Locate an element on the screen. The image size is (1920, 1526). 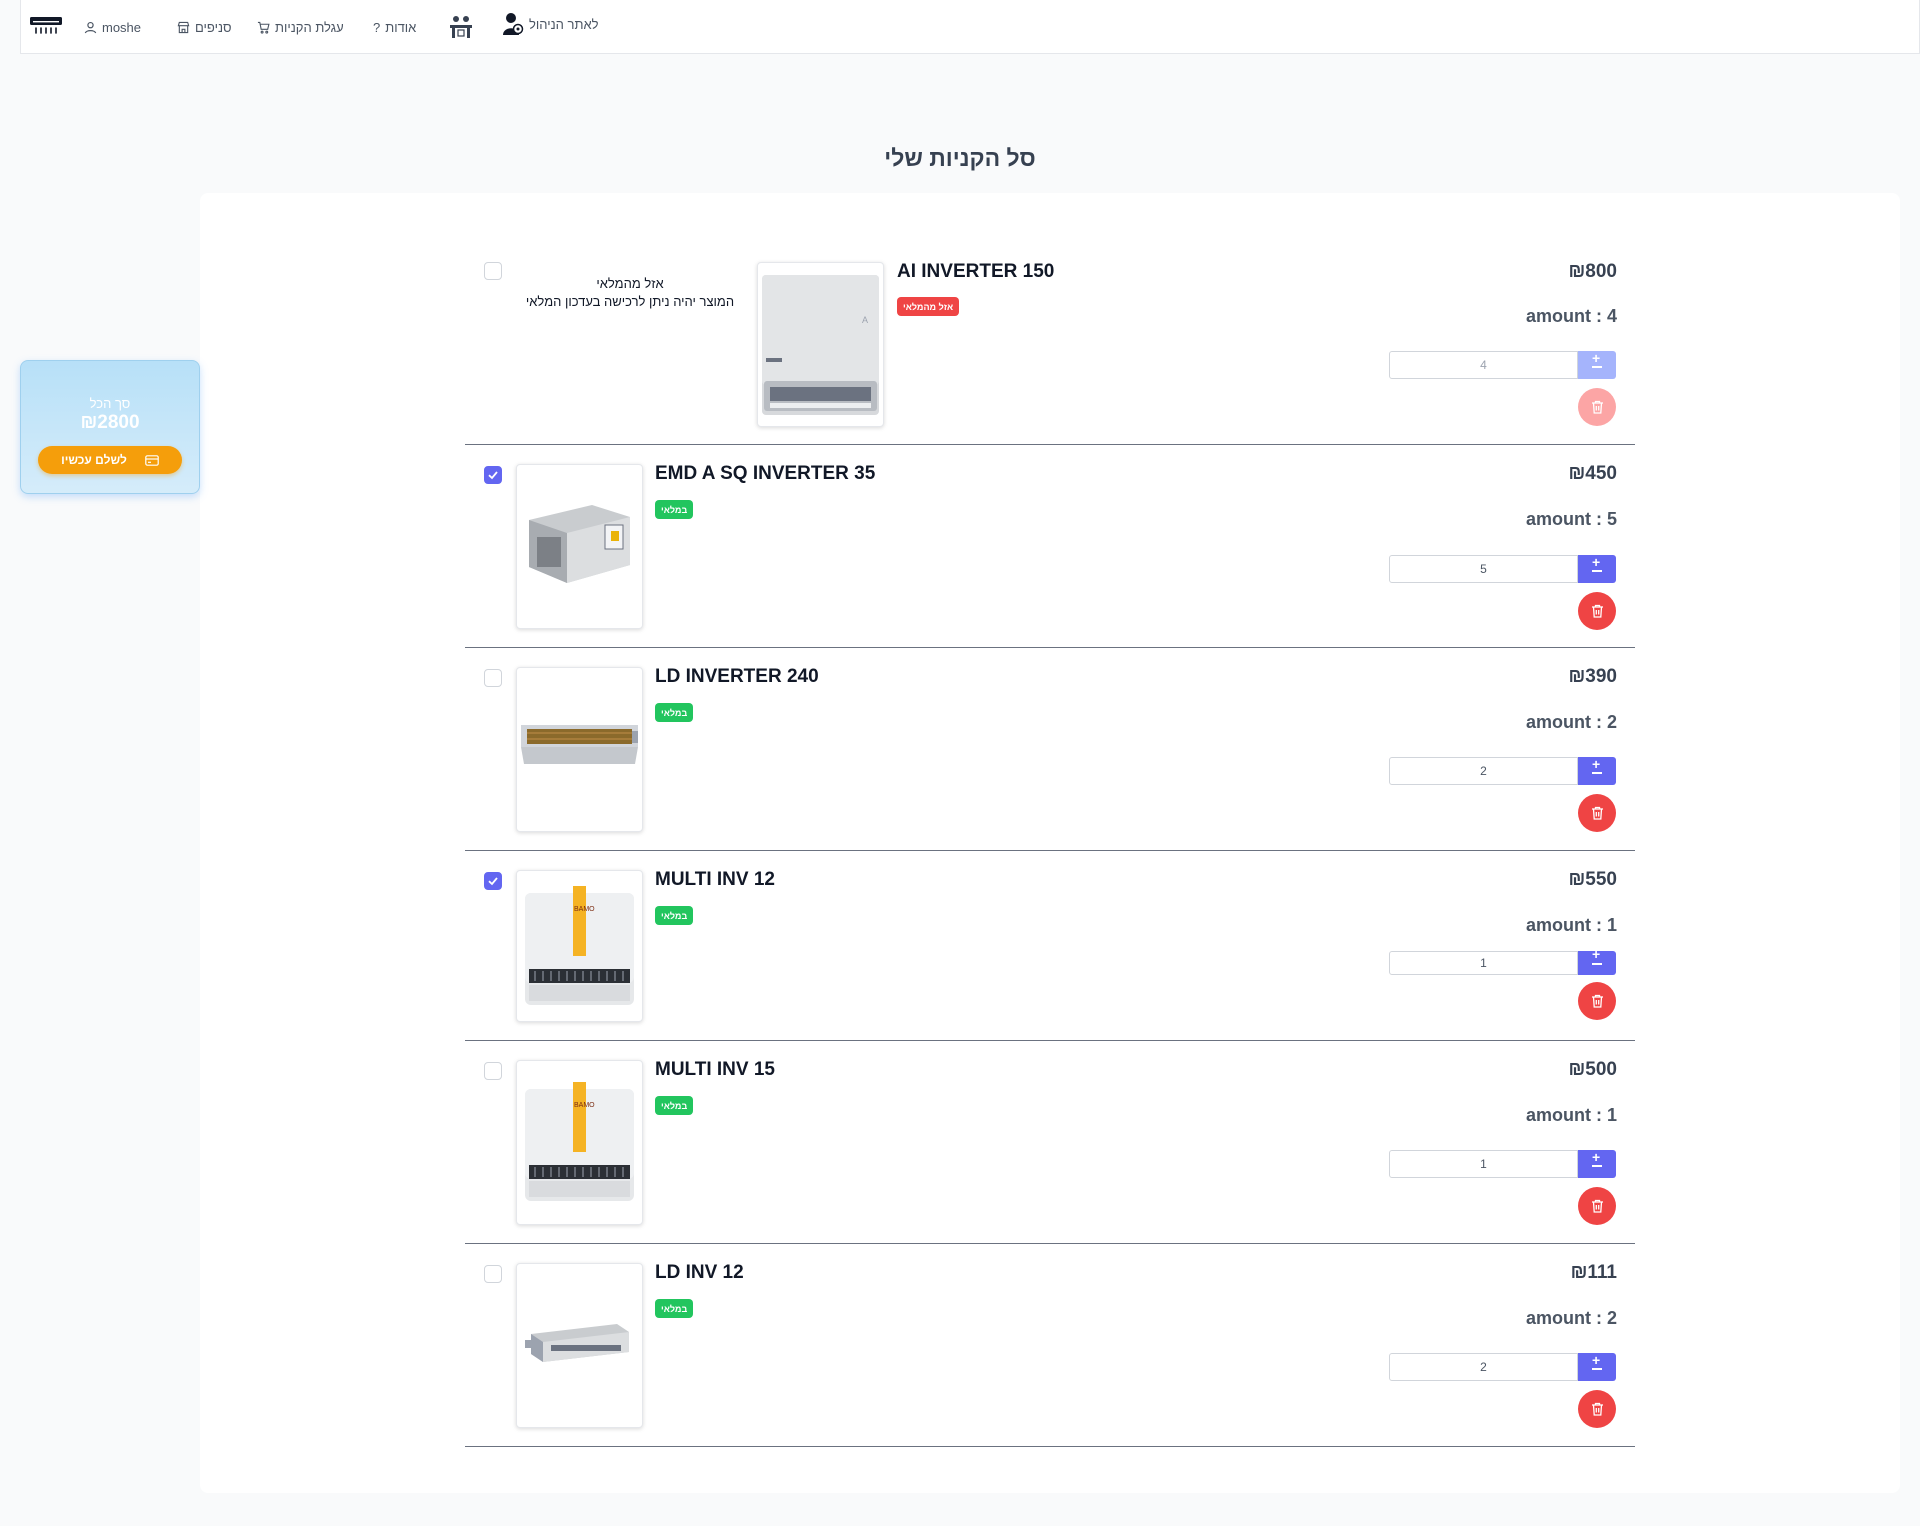
product-name: MULTI INV 12 is located at coordinates (715, 879).